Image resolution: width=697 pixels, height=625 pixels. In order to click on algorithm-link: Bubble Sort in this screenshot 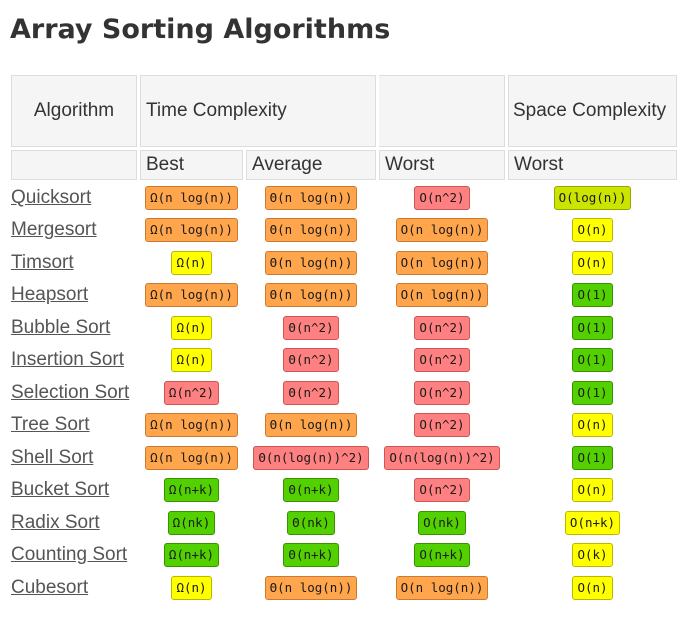, I will do `click(60, 327)`.